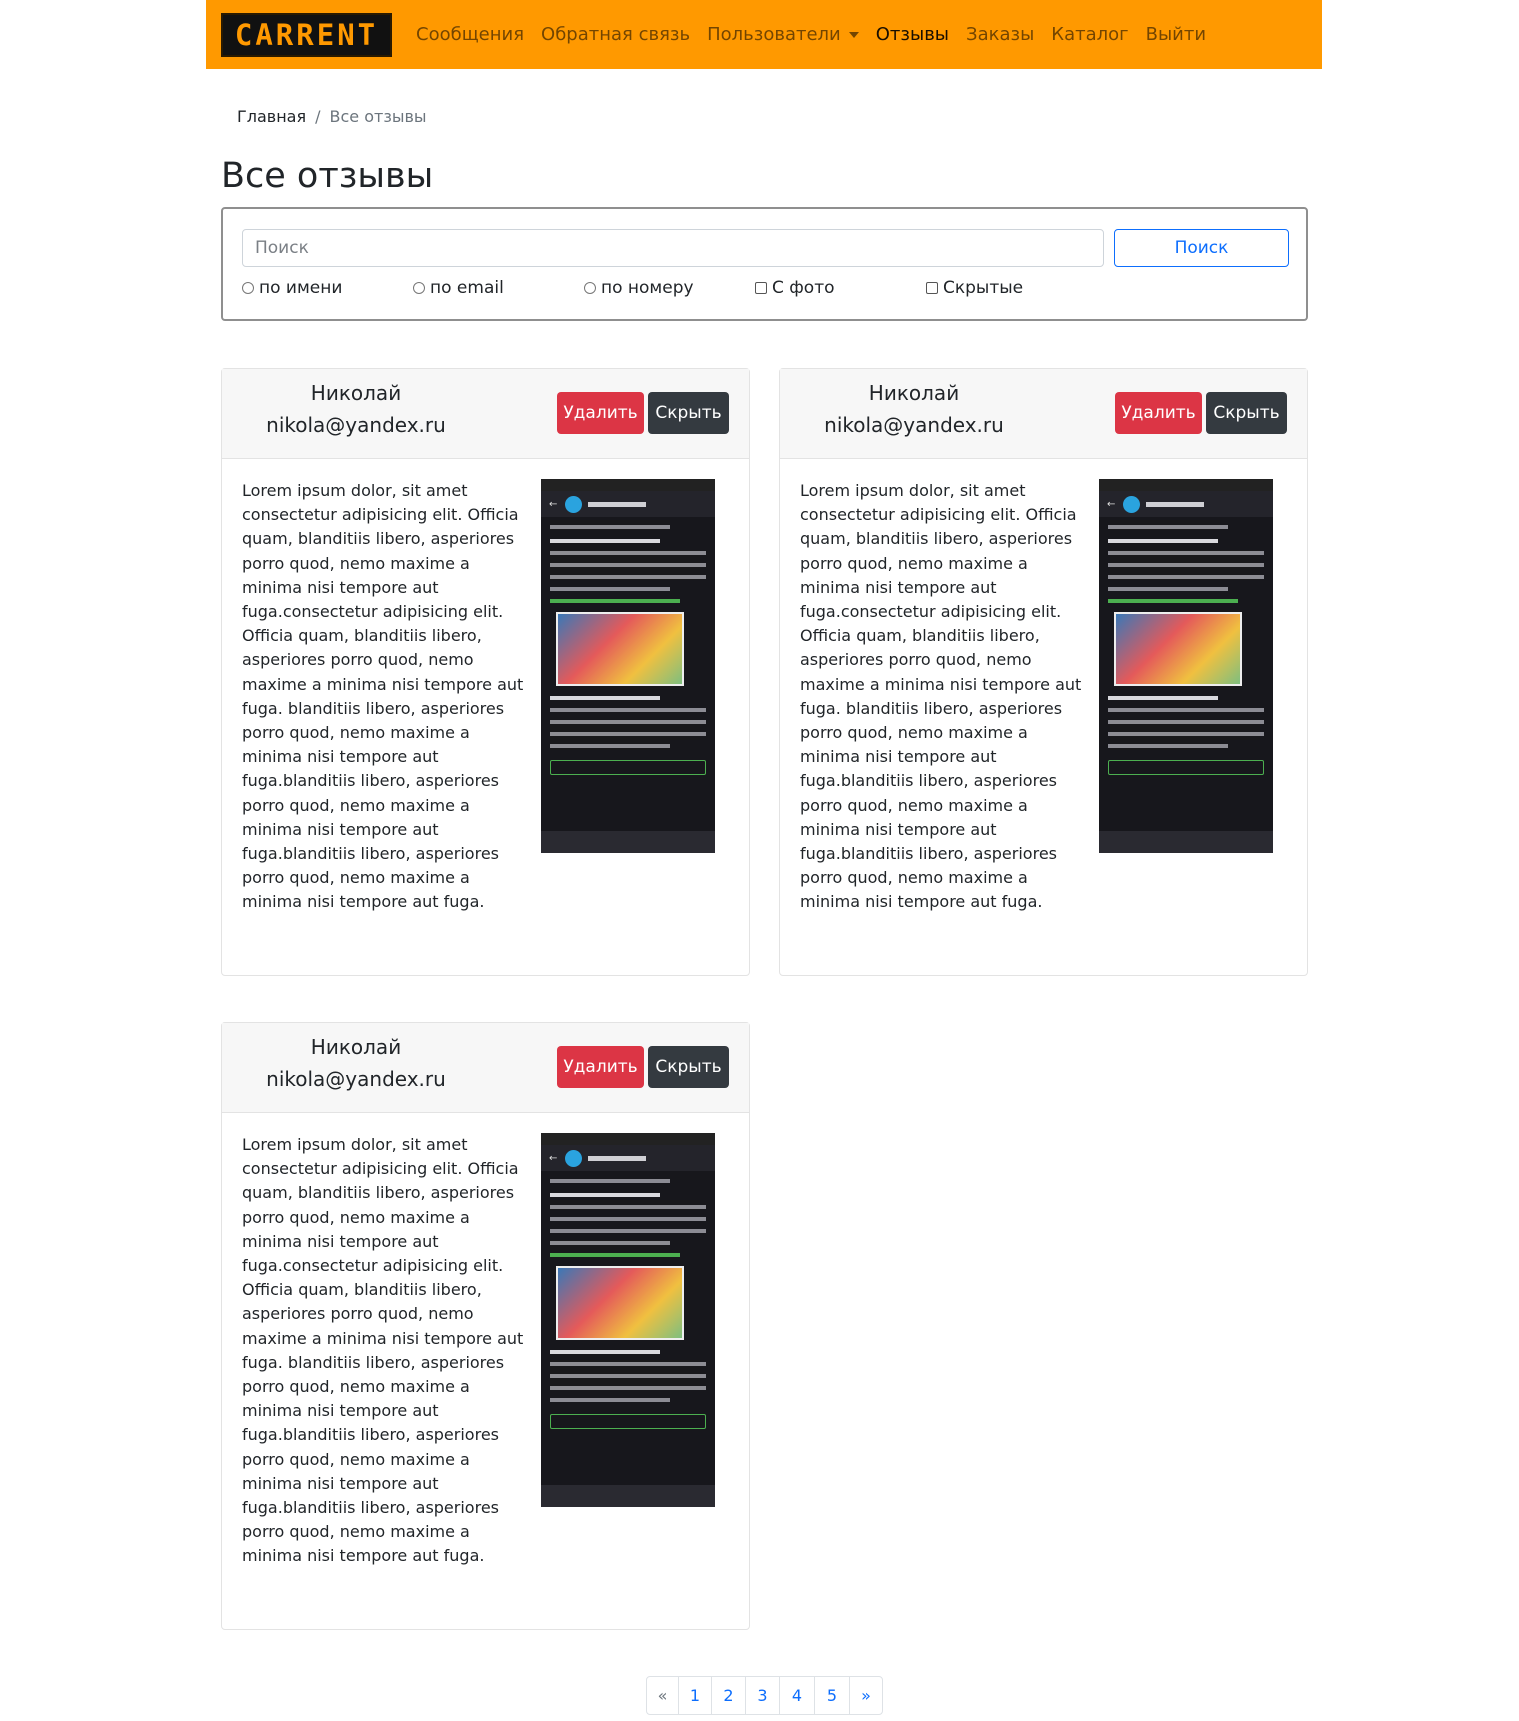 Image resolution: width=1519 pixels, height=1721 pixels. What do you see at coordinates (1000, 34) in the screenshot?
I see `nav-link-orders: Заказы` at bounding box center [1000, 34].